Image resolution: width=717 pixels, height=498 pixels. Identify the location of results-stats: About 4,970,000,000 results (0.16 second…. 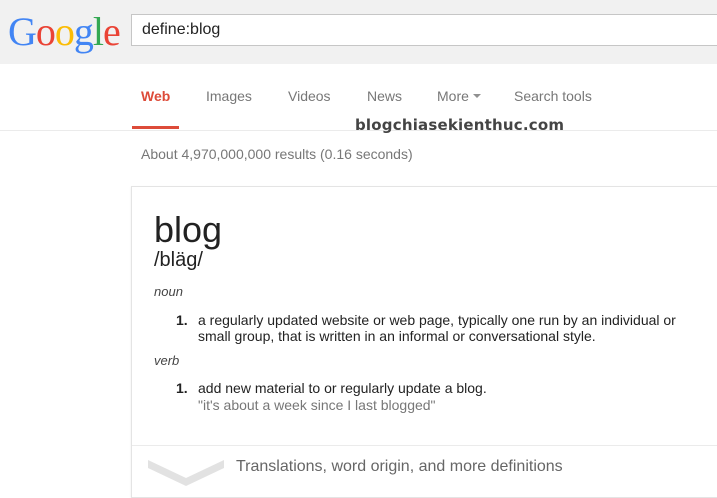
(277, 154).